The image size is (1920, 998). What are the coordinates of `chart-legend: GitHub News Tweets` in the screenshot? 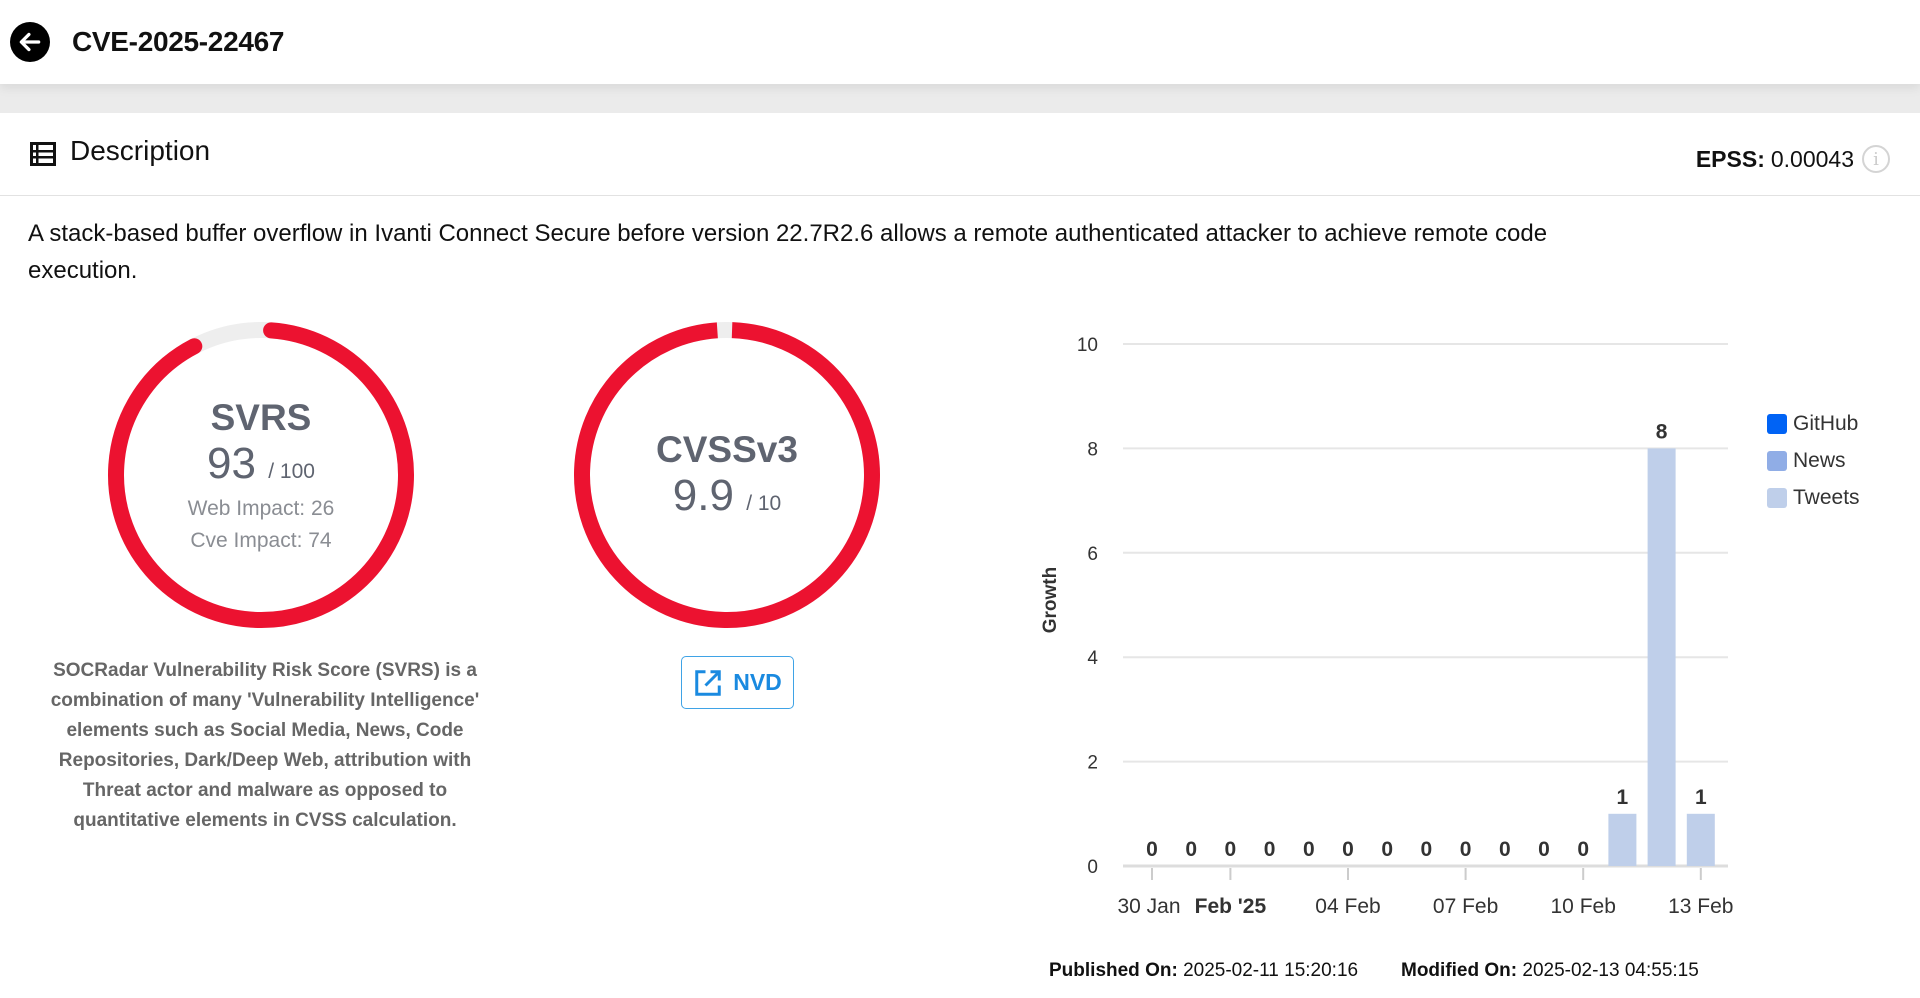 It's located at (1813, 460).